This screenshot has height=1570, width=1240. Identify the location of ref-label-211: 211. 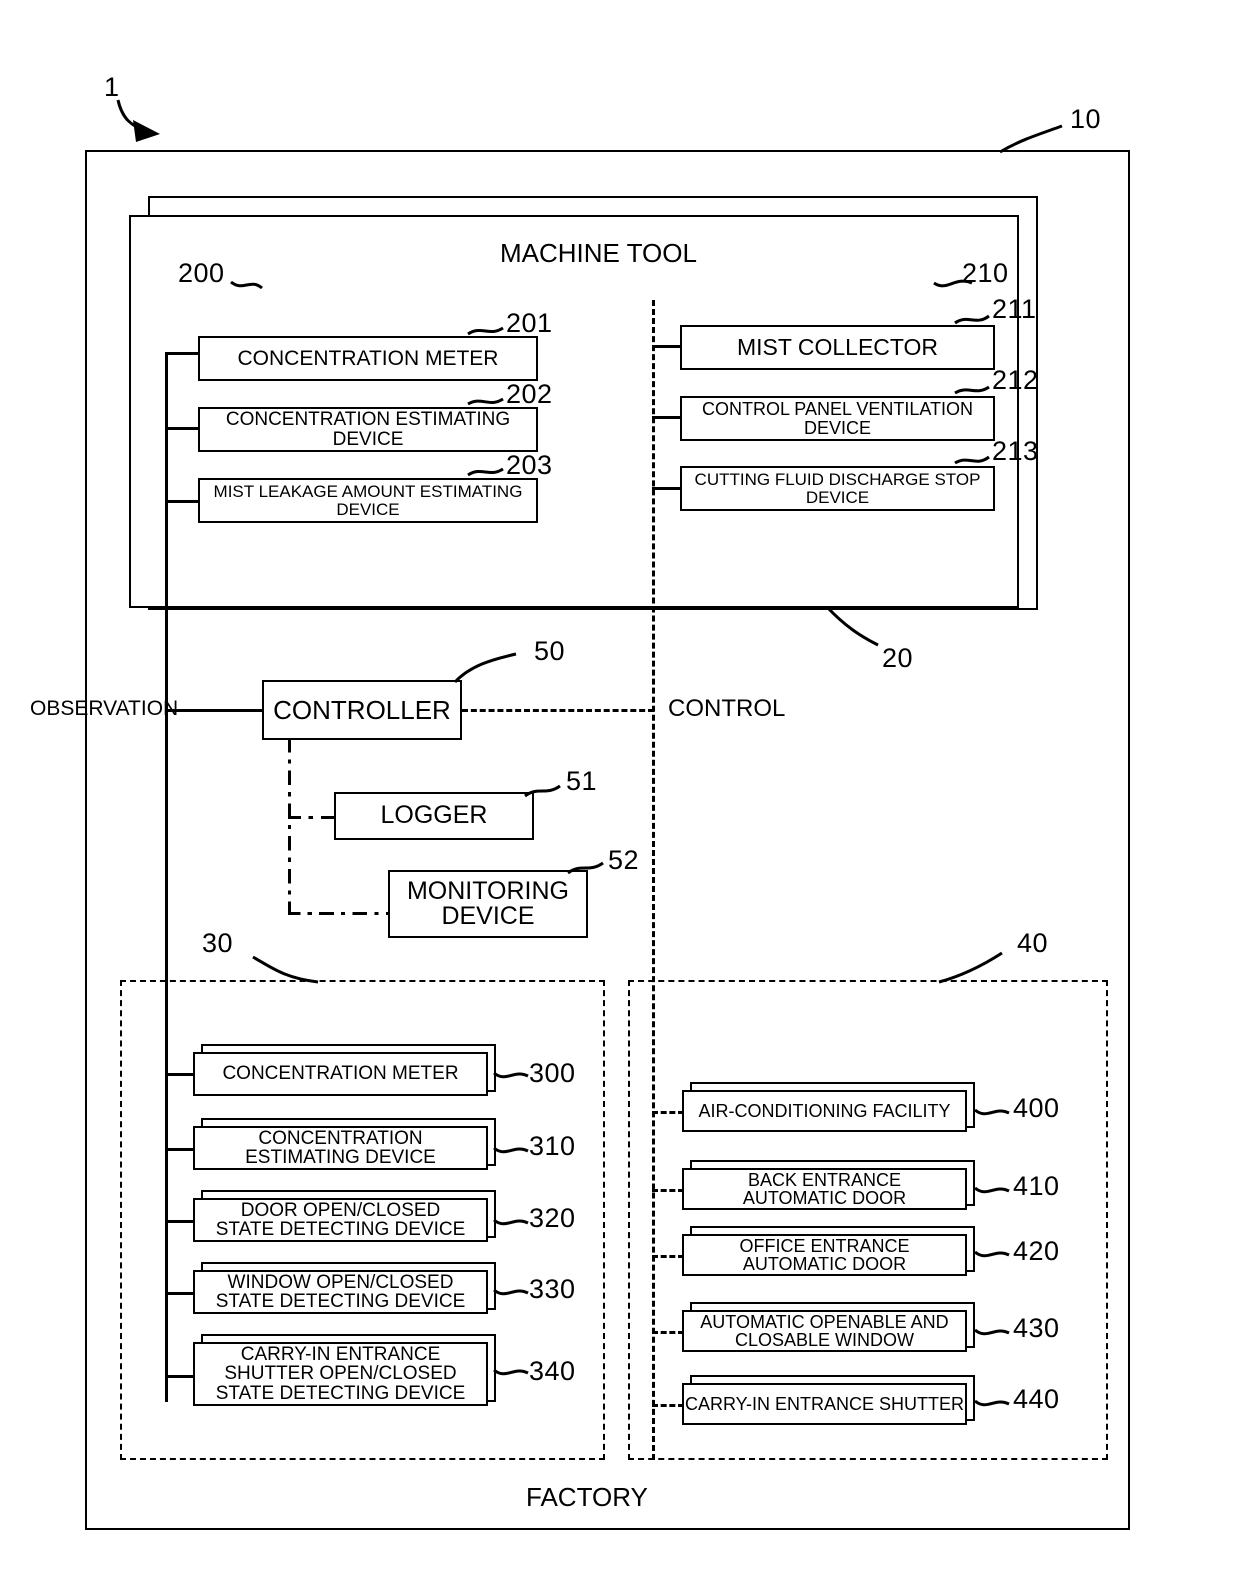
(1014, 309).